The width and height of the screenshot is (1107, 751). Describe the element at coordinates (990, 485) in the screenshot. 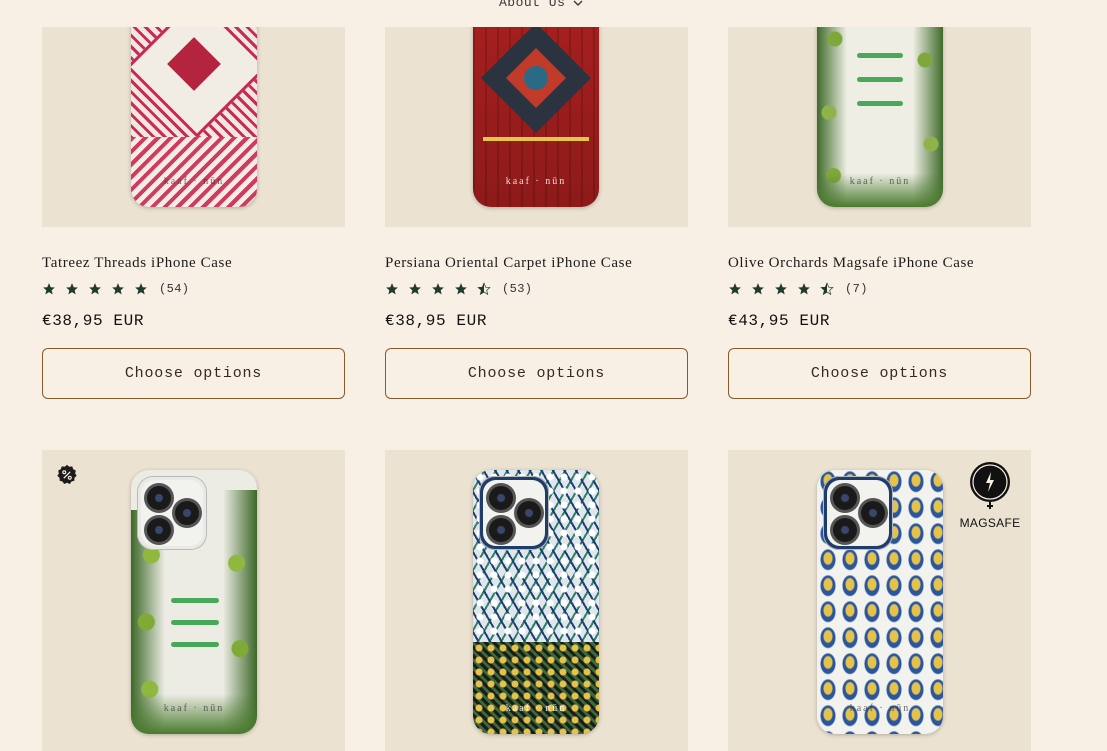

I see `magsafe-charge-icon` at that location.